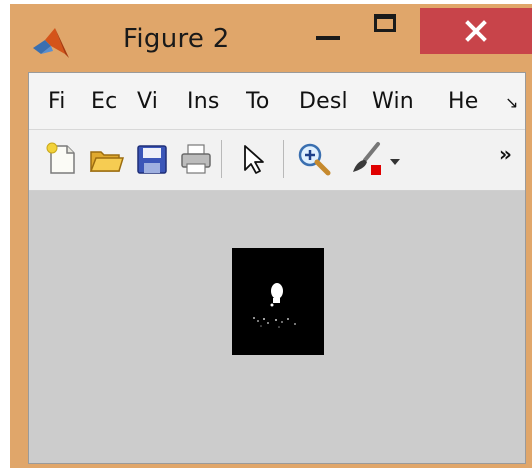 The image size is (532, 468). Describe the element at coordinates (511, 102) in the screenshot. I see `menu-overflow-arrow-icon: ↘` at that location.